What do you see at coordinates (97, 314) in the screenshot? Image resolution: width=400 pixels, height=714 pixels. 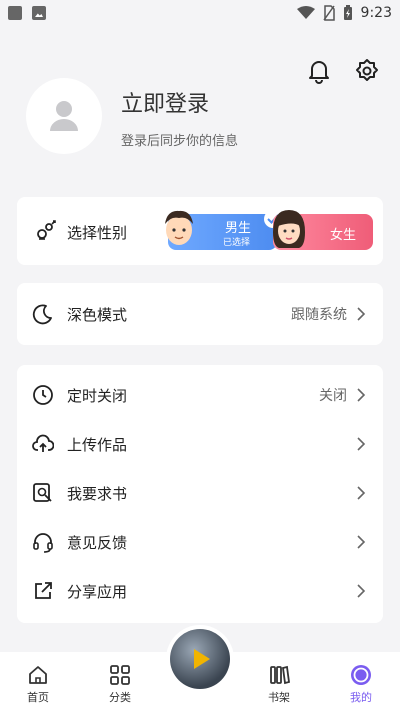 I see `dark-mode-label: 深色模式` at bounding box center [97, 314].